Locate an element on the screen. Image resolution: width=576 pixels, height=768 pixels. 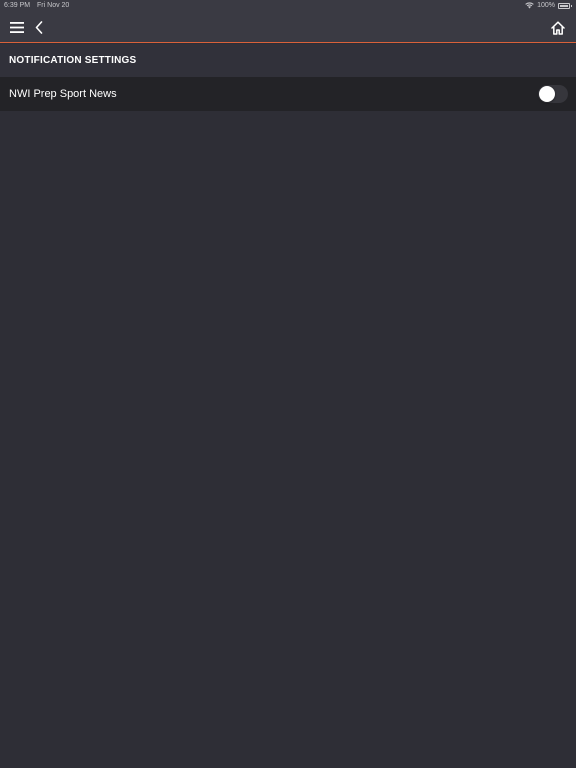
wifi-icon is located at coordinates (529, 5).